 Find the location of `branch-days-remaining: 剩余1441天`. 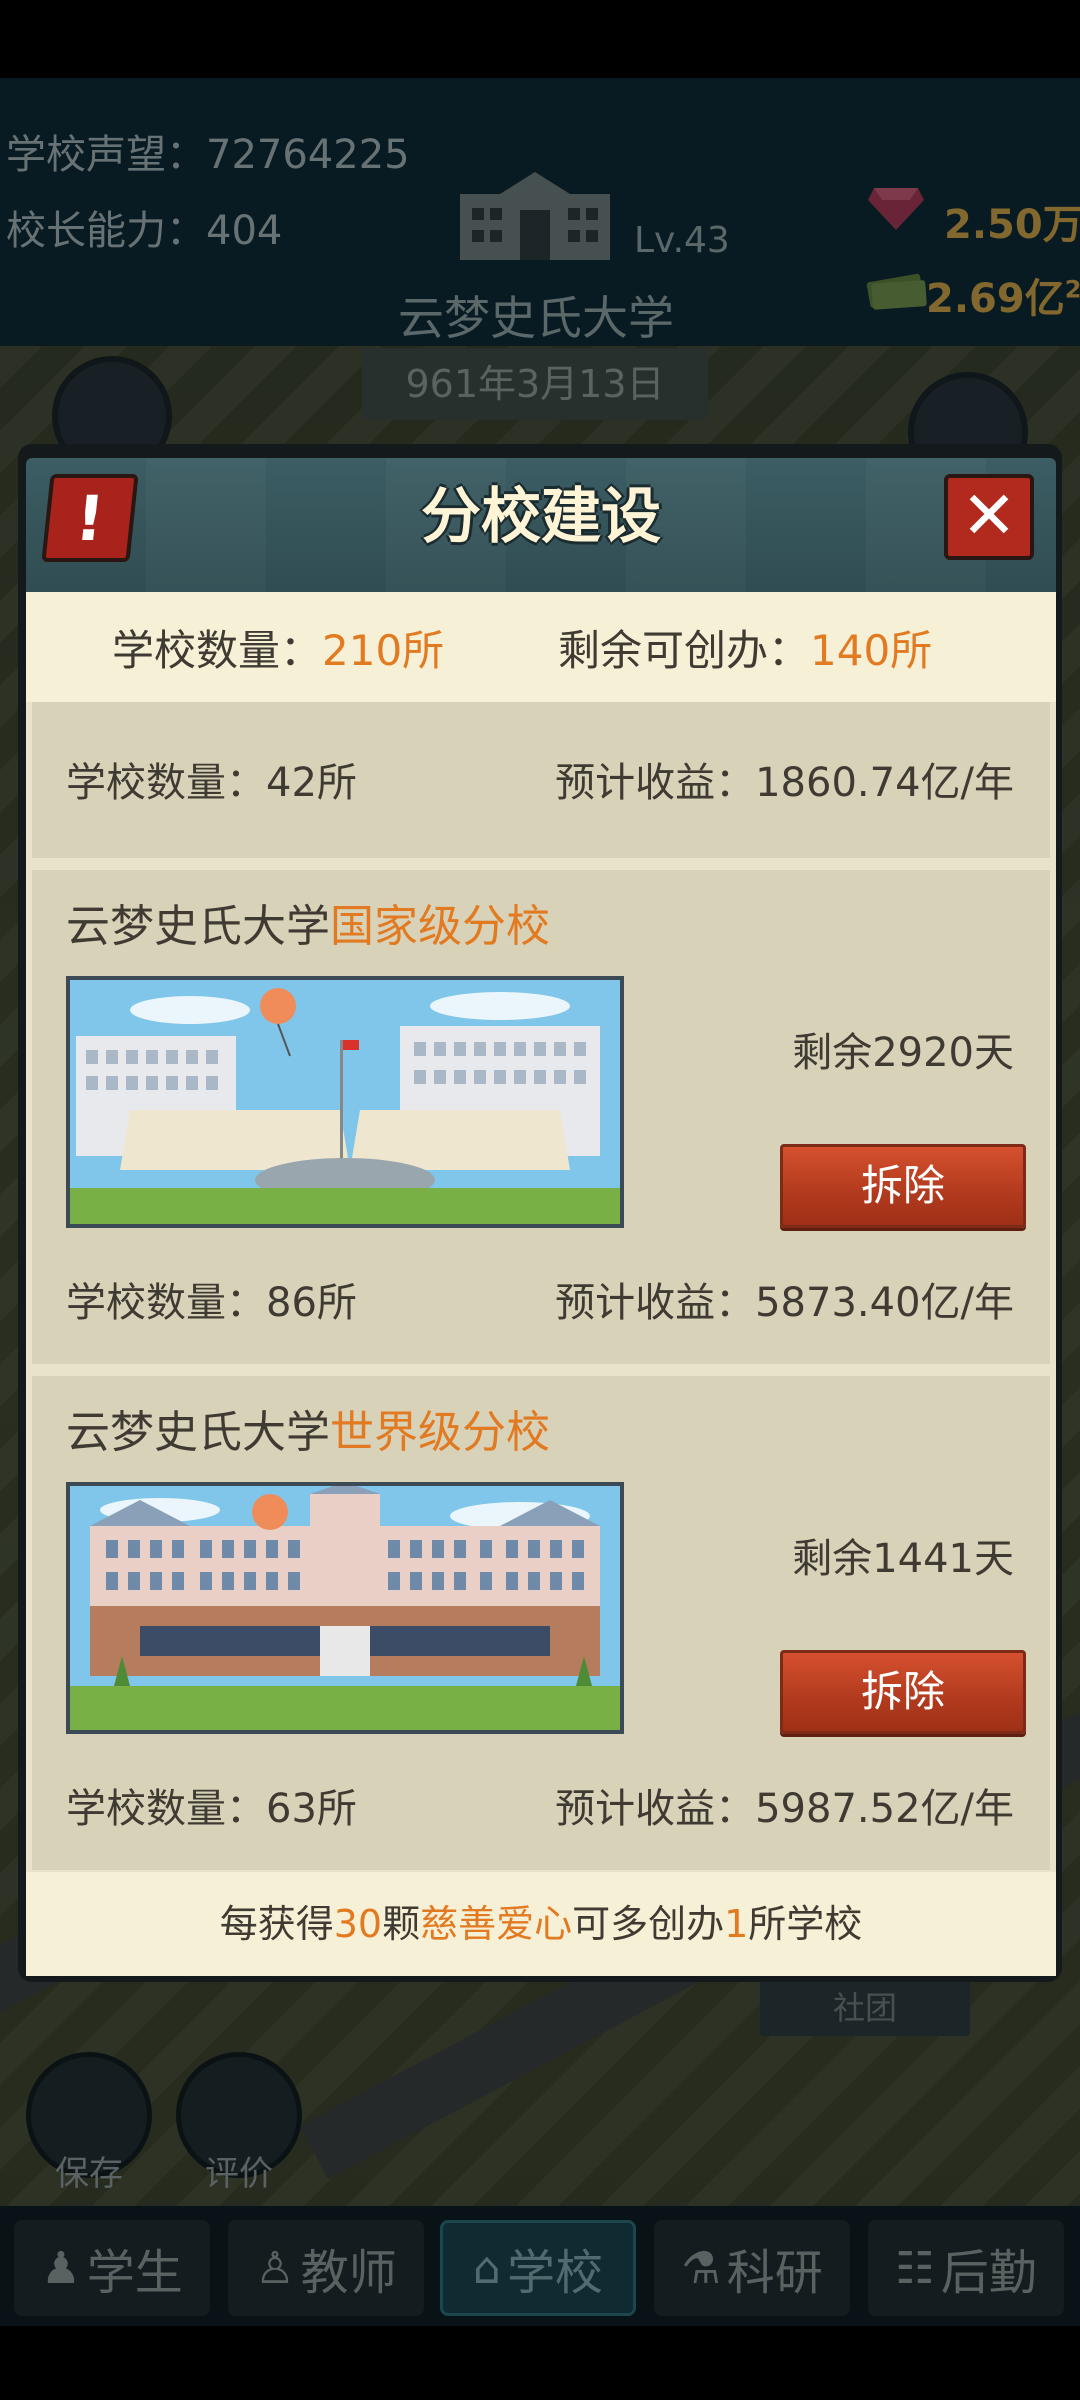

branch-days-remaining: 剩余1441天 is located at coordinates (903, 1559).